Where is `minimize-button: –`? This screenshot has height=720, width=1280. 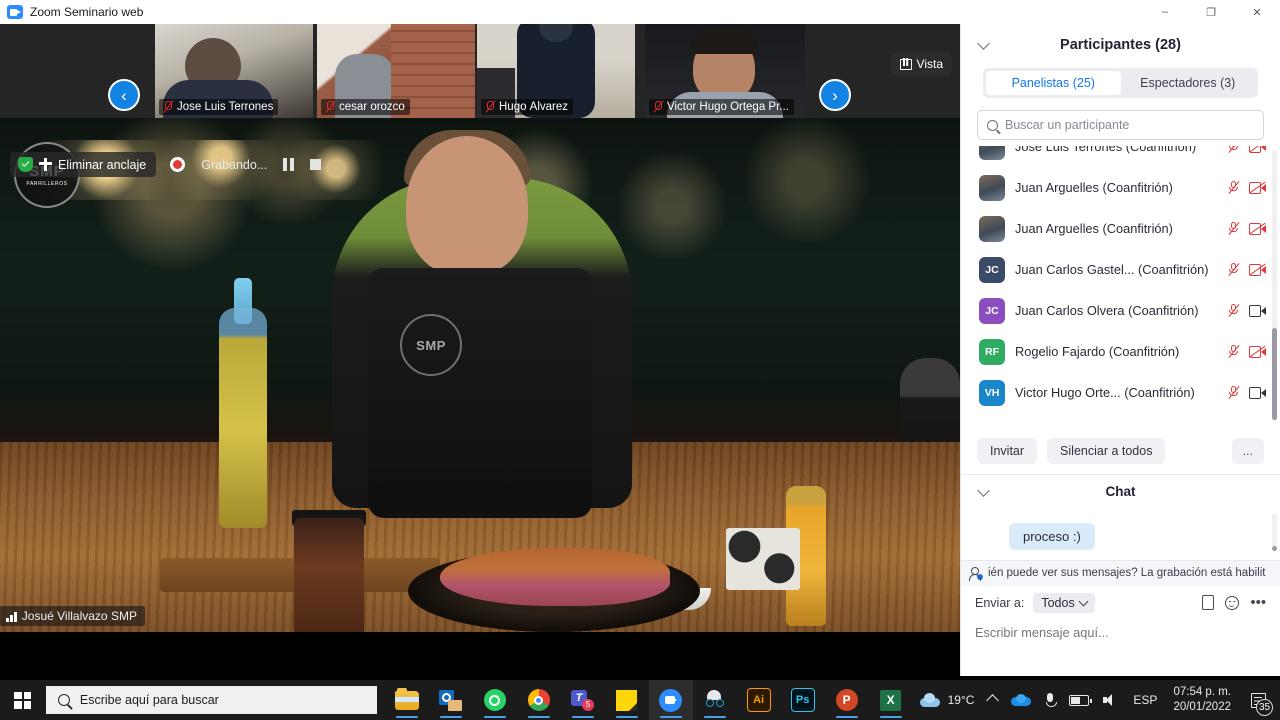 minimize-button: – is located at coordinates (1165, 12).